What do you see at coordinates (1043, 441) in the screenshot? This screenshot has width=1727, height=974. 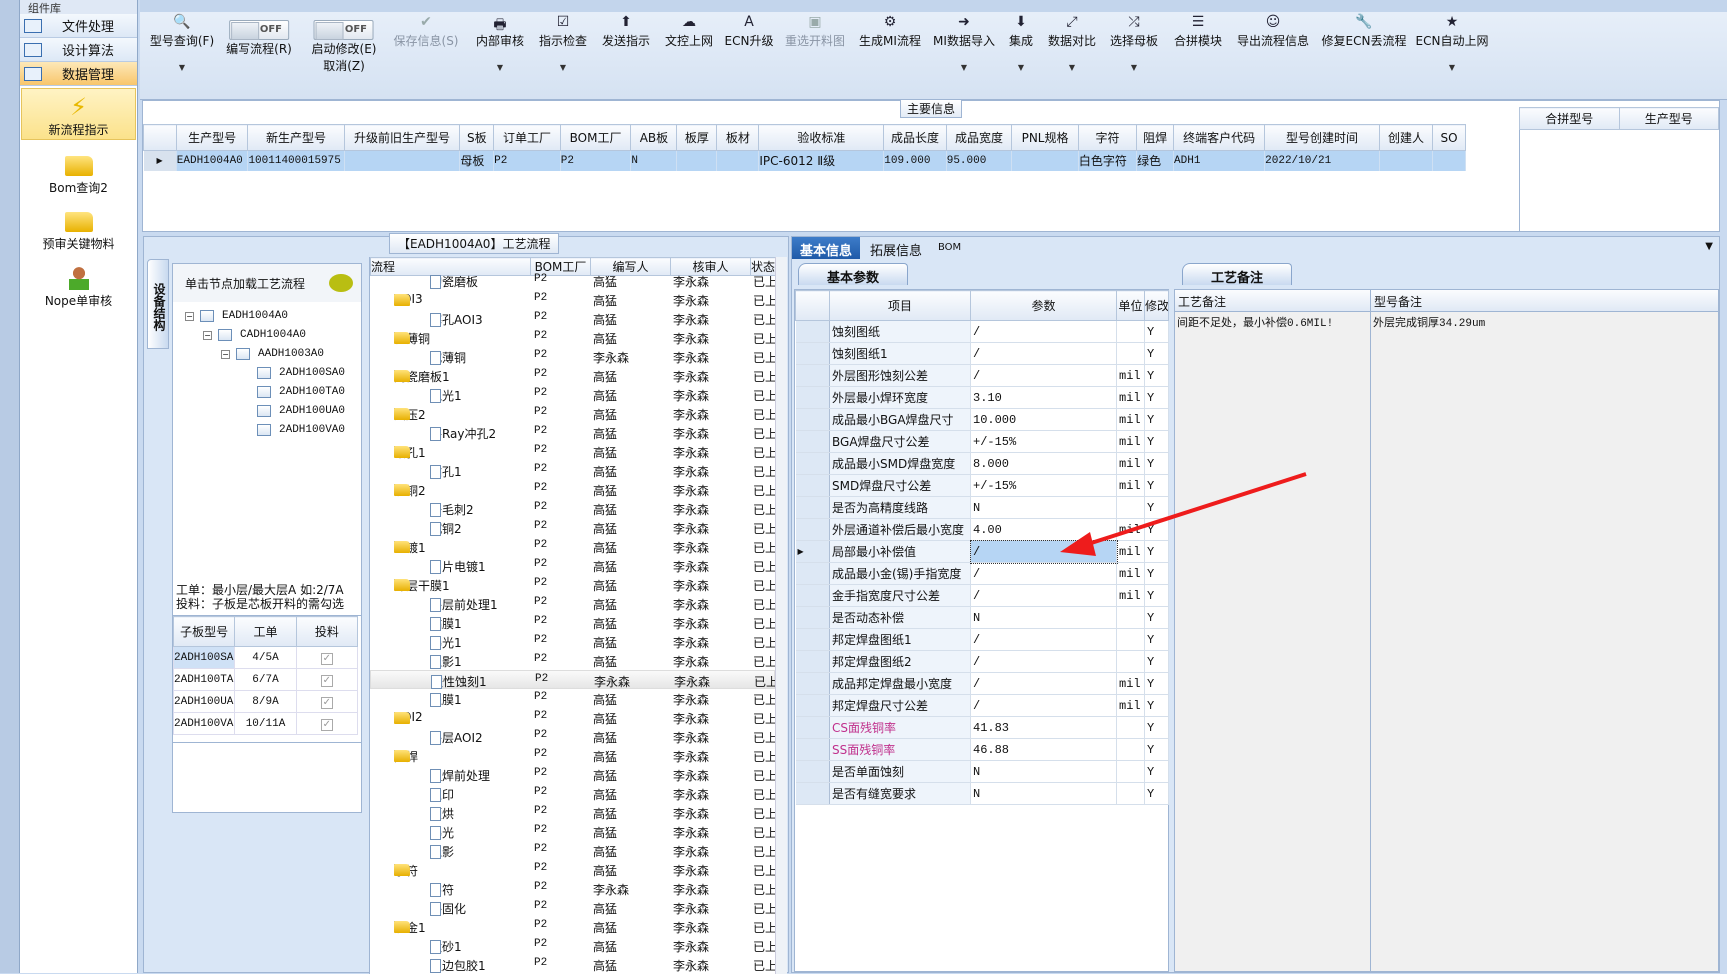 I see `param-value: +/-15%` at bounding box center [1043, 441].